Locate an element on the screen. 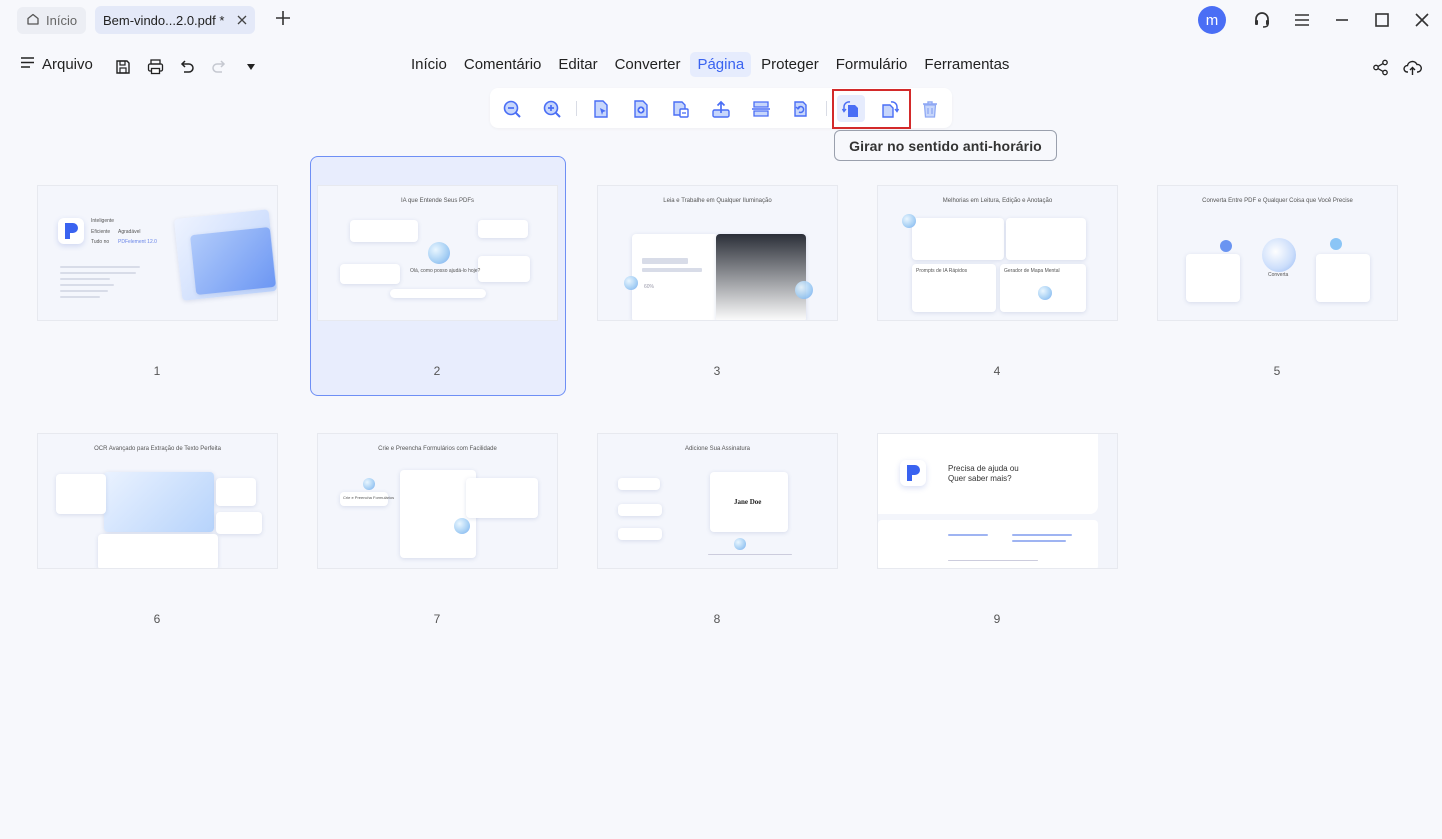 This screenshot has height=839, width=1442. home-tab: Início is located at coordinates (52, 20).